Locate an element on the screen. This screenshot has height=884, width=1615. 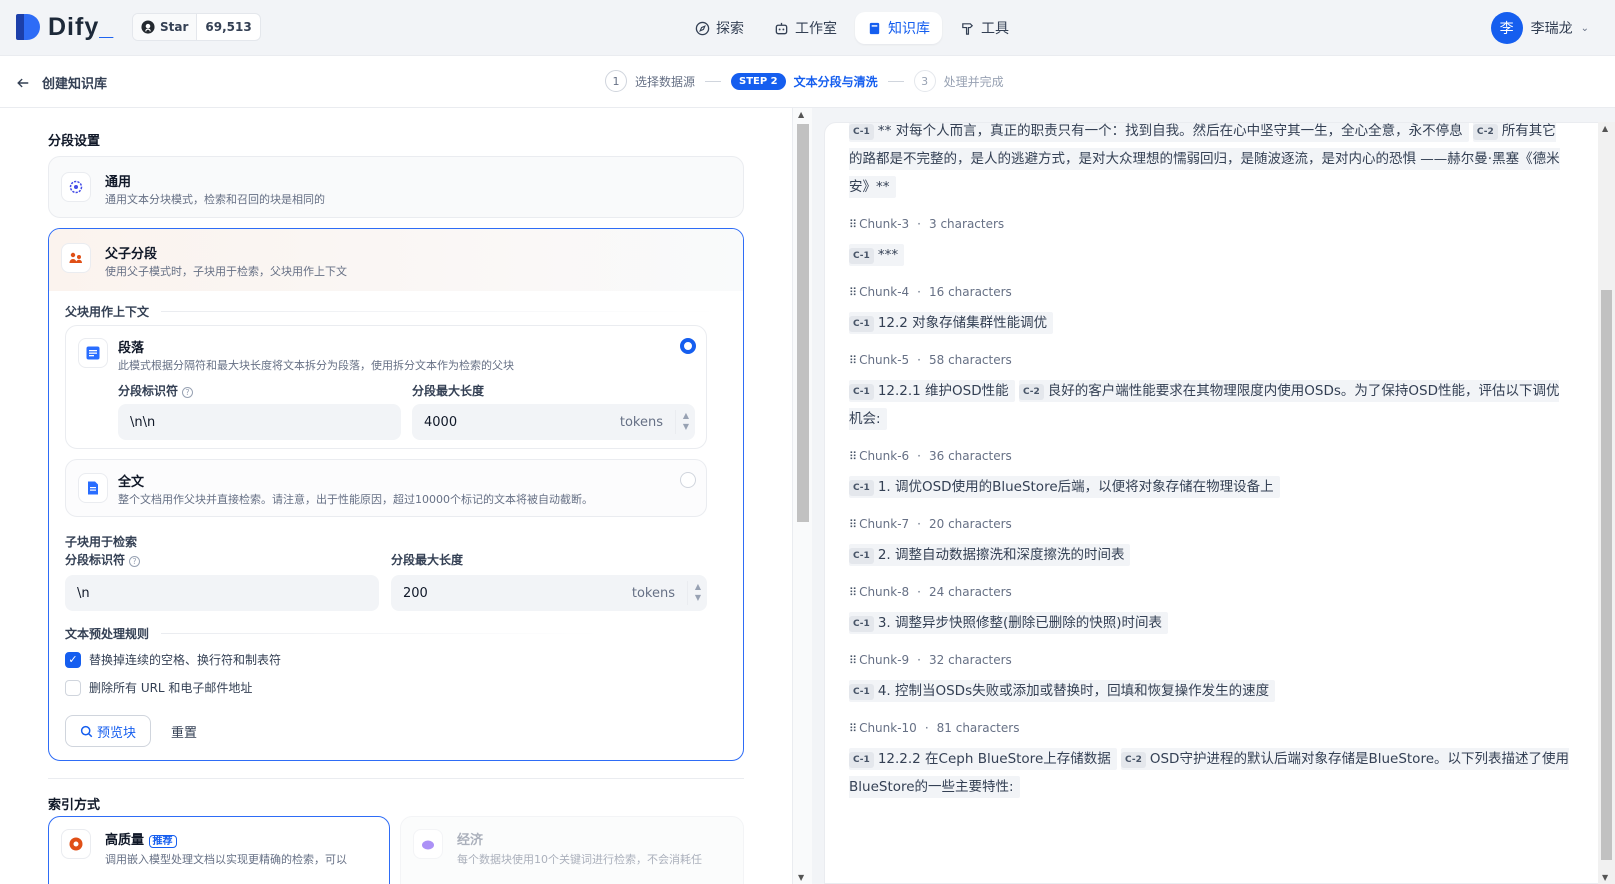
left-scrollbar: ▲ ▼ is located at coordinates (802, 496).